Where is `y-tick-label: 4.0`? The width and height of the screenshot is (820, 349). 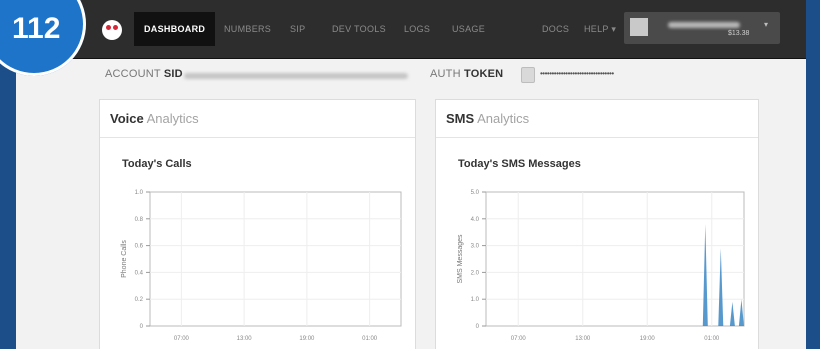
y-tick-label: 4.0 is located at coordinates (475, 220).